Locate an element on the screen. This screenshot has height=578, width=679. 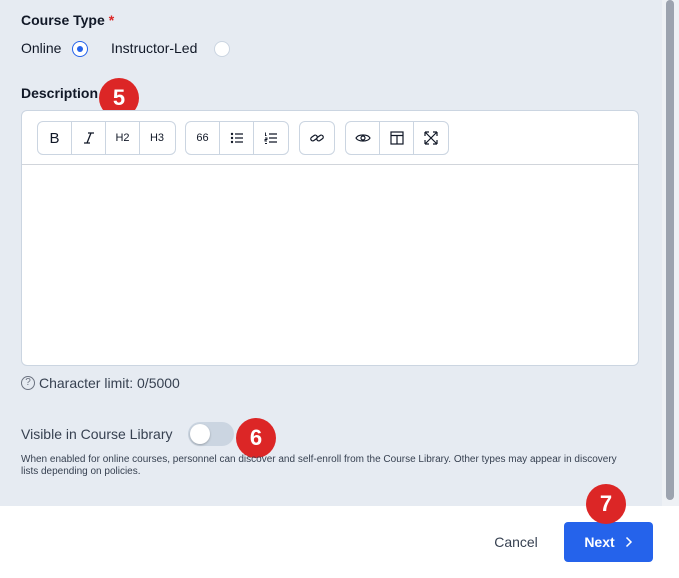
numbered-list-icon is located at coordinates (270, 138).